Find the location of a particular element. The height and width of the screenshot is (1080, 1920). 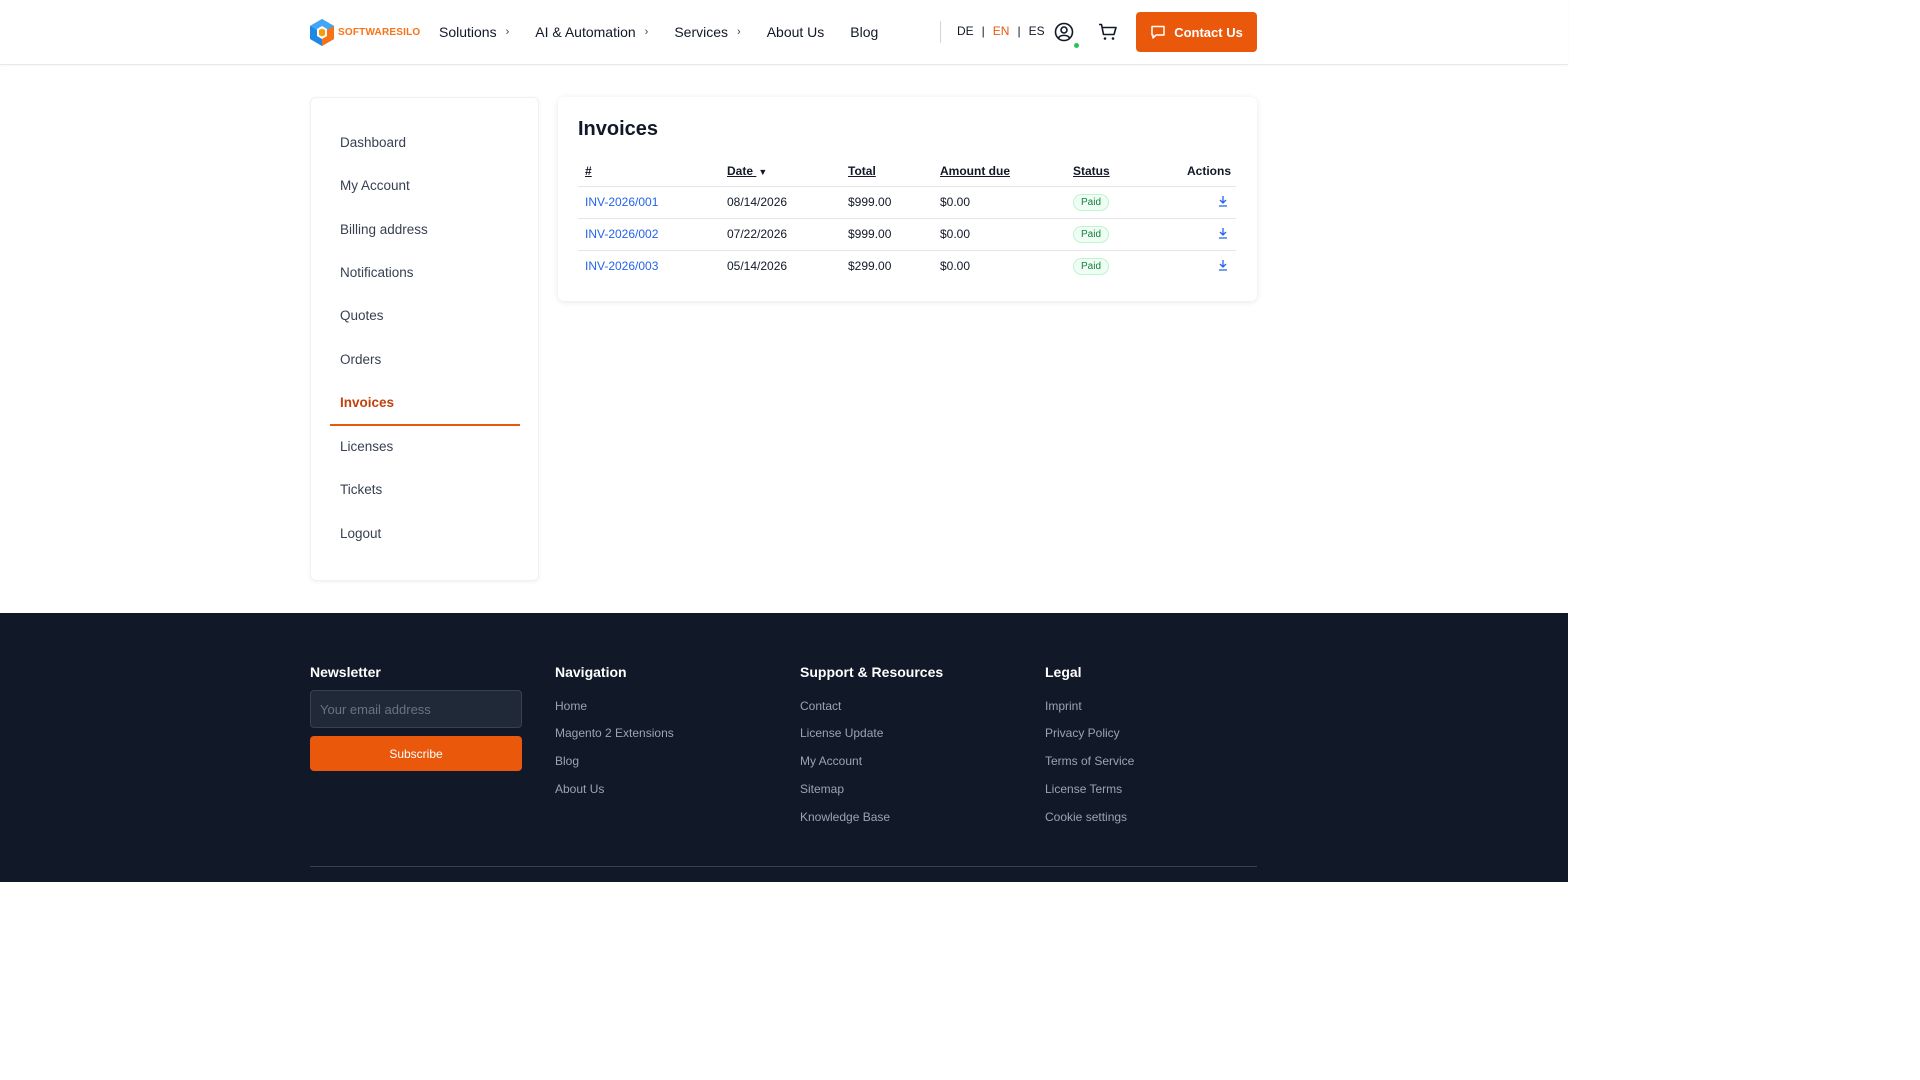

nav-blog-label: Blog is located at coordinates (864, 32).